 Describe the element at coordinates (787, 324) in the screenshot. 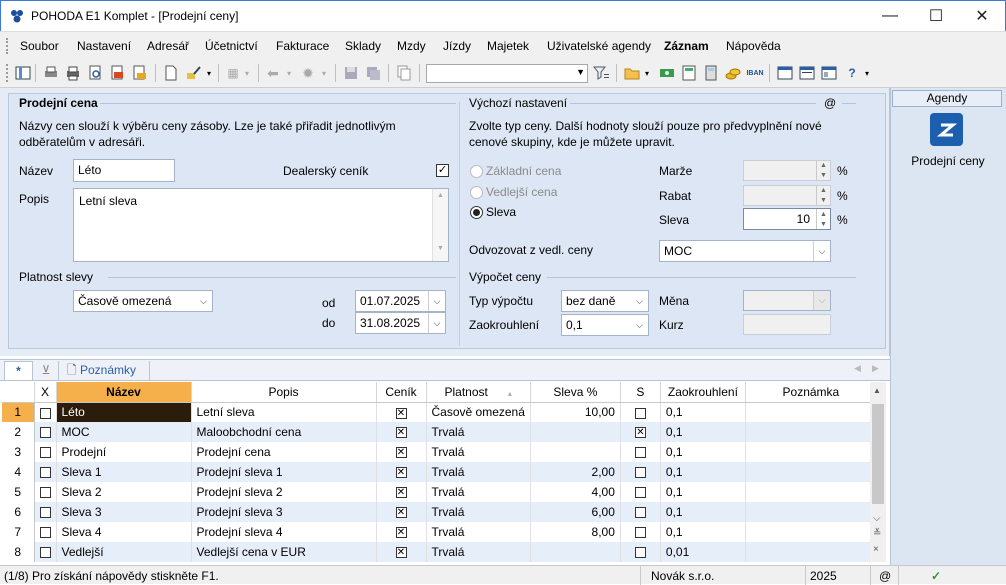

I see `rate-input` at that location.